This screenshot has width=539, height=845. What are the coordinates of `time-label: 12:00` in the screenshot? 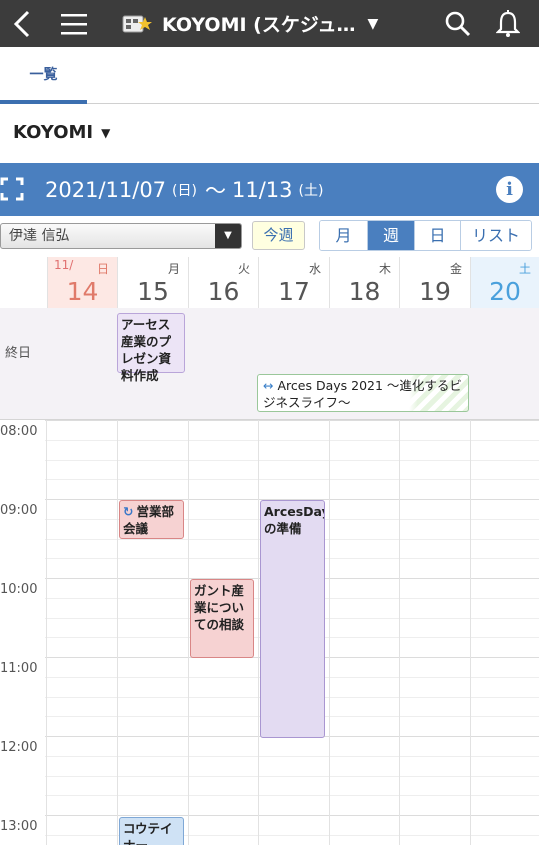 It's located at (19, 747).